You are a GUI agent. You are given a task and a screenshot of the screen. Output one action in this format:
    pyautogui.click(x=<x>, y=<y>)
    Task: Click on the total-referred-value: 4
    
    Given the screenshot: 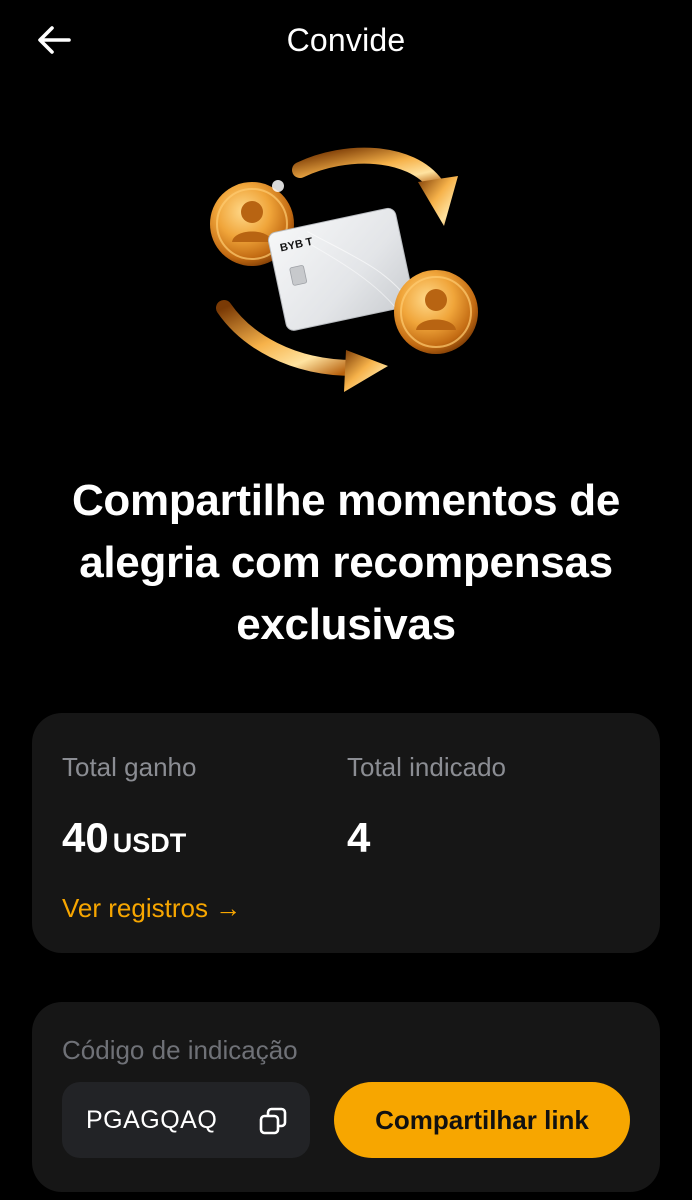 What is the action you would take?
    pyautogui.click(x=359, y=837)
    